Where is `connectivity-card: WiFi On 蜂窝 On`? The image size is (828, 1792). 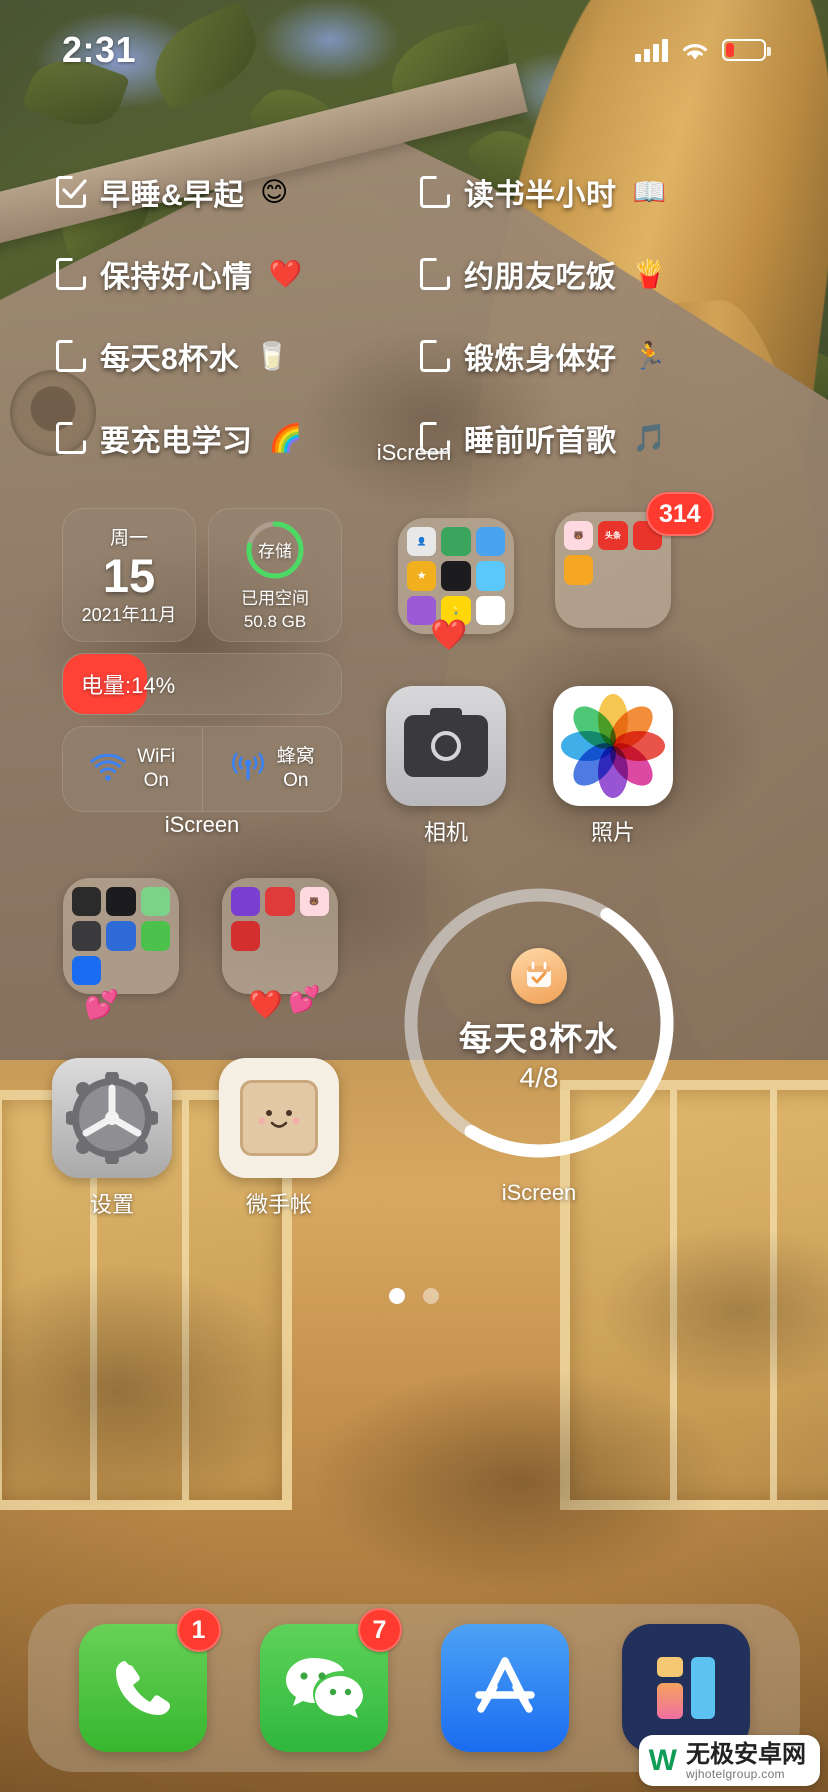
connectivity-card: WiFi On 蜂窝 On is located at coordinates (202, 769).